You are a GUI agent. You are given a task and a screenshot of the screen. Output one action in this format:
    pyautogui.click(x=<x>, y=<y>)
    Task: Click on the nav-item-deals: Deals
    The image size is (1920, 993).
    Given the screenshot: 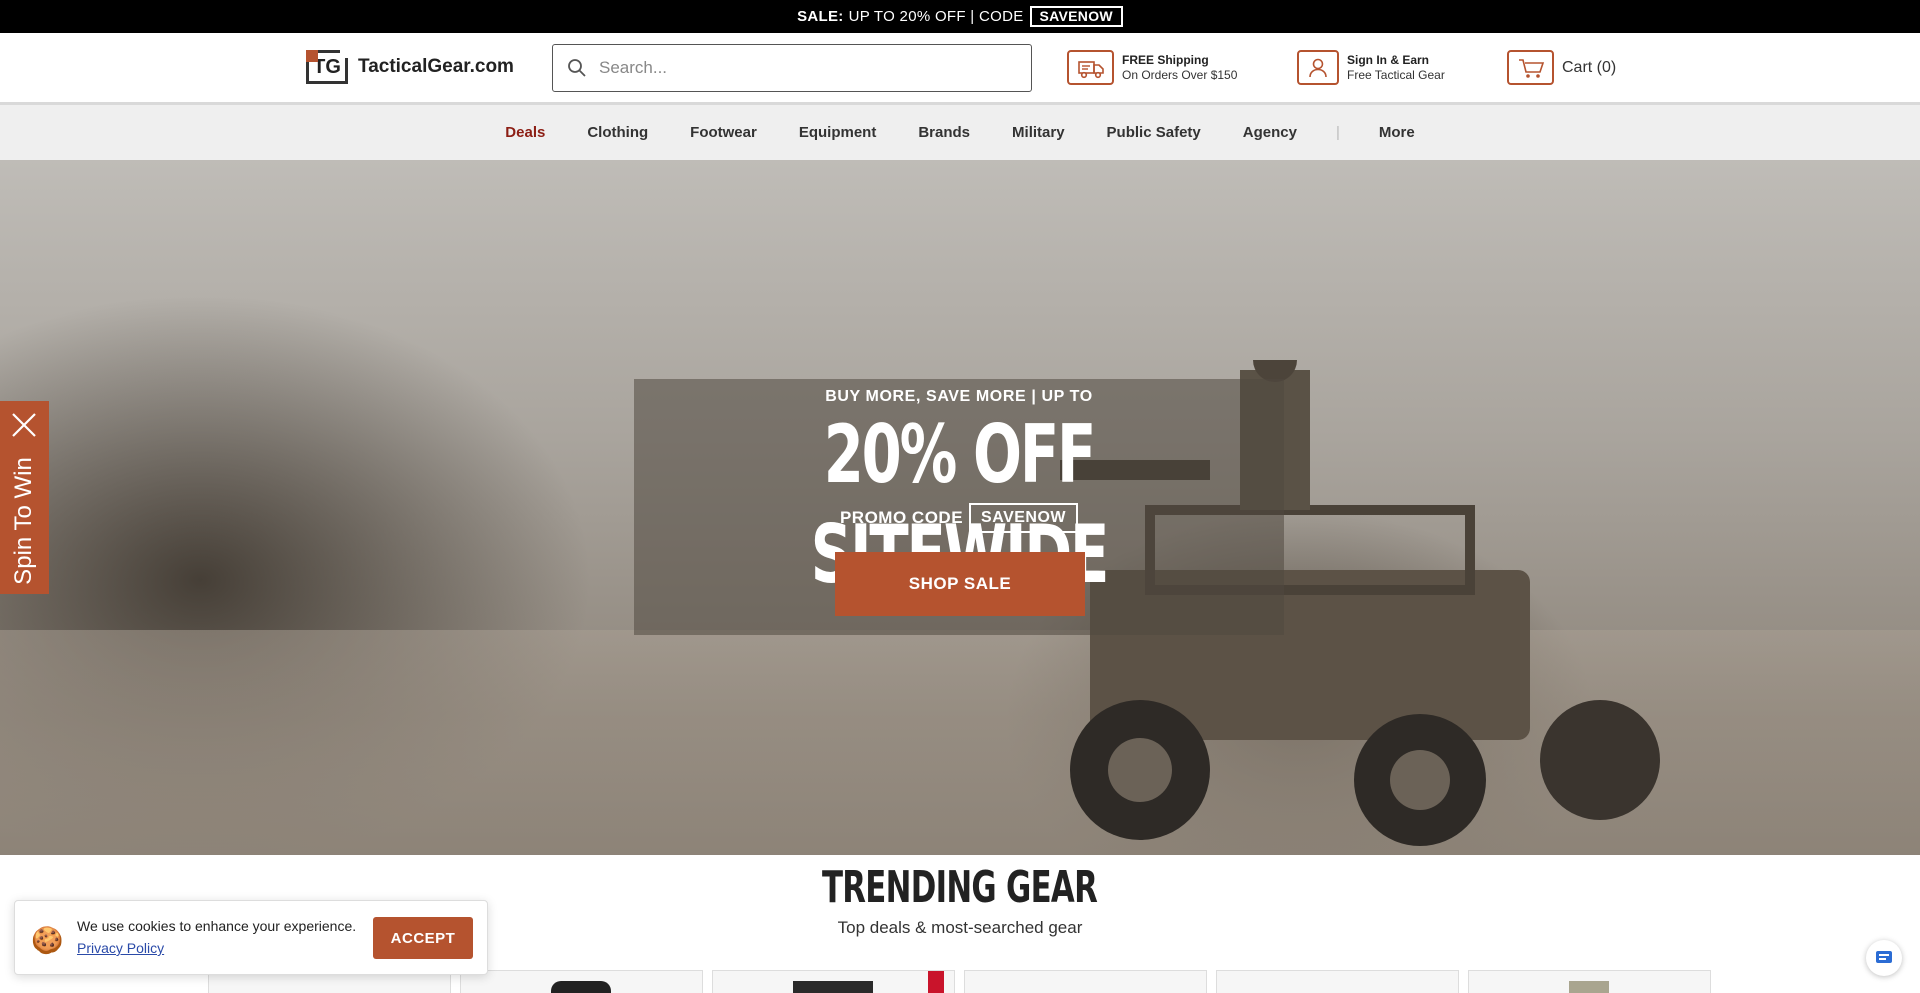 What is the action you would take?
    pyautogui.click(x=525, y=132)
    